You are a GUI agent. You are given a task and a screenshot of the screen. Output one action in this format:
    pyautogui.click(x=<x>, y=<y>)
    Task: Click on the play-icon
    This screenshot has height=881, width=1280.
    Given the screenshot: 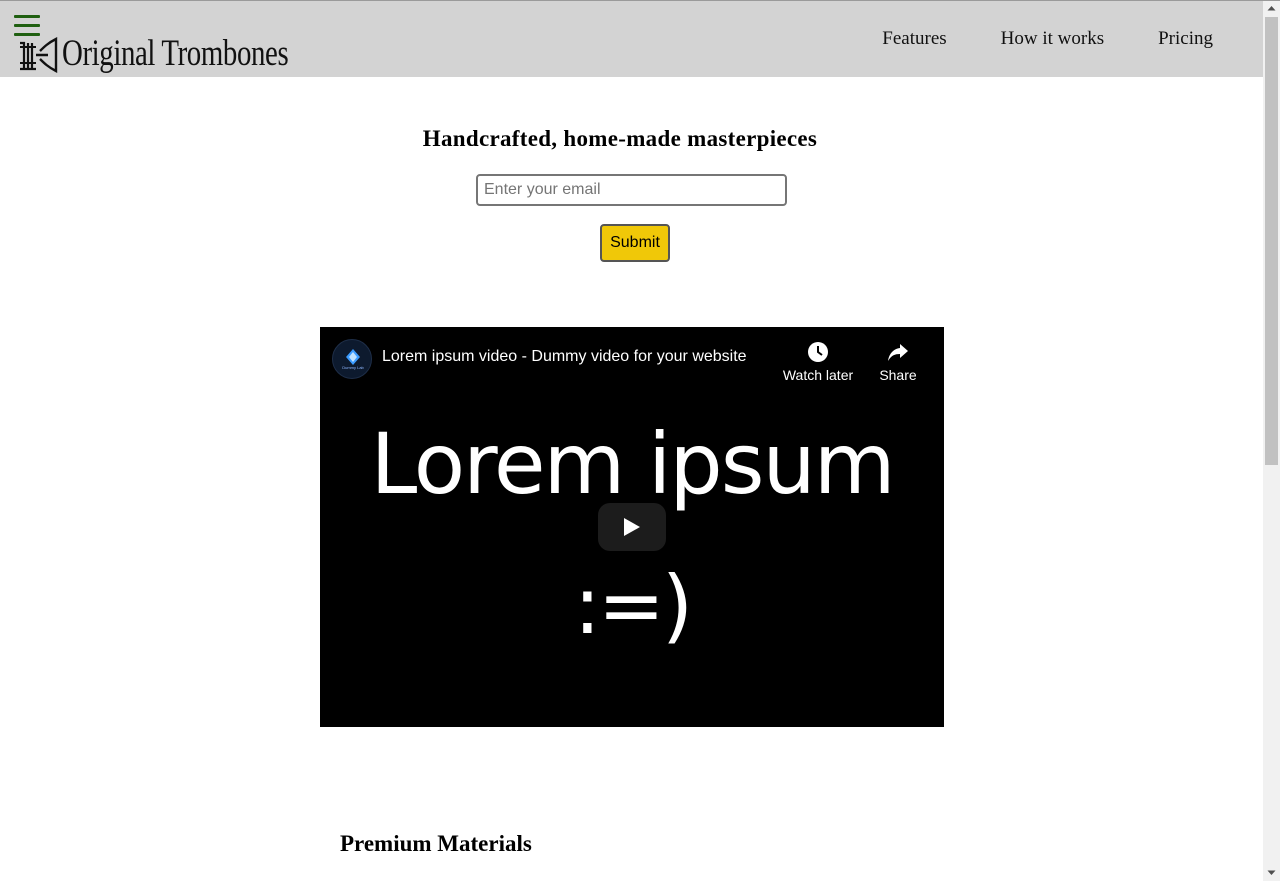 What is the action you would take?
    pyautogui.click(x=632, y=527)
    